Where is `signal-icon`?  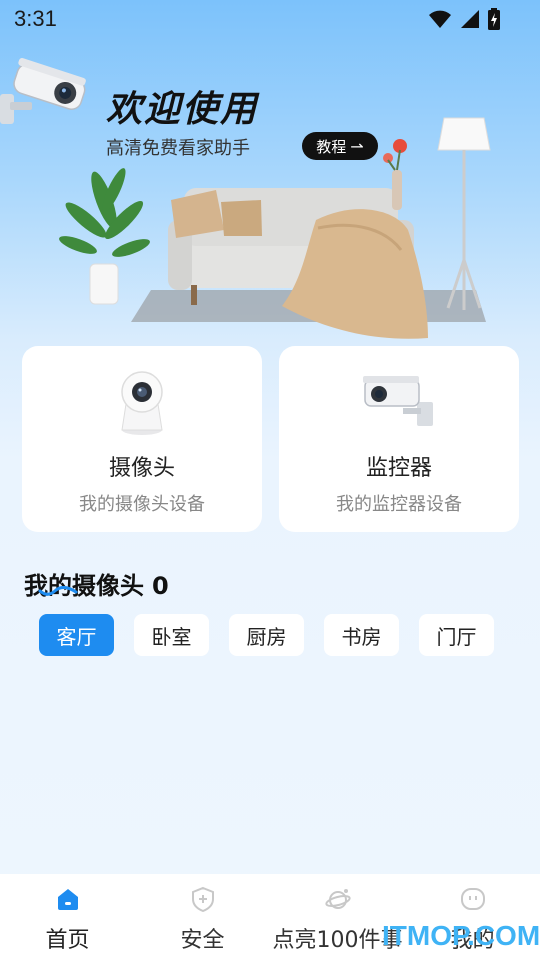 signal-icon is located at coordinates (470, 19).